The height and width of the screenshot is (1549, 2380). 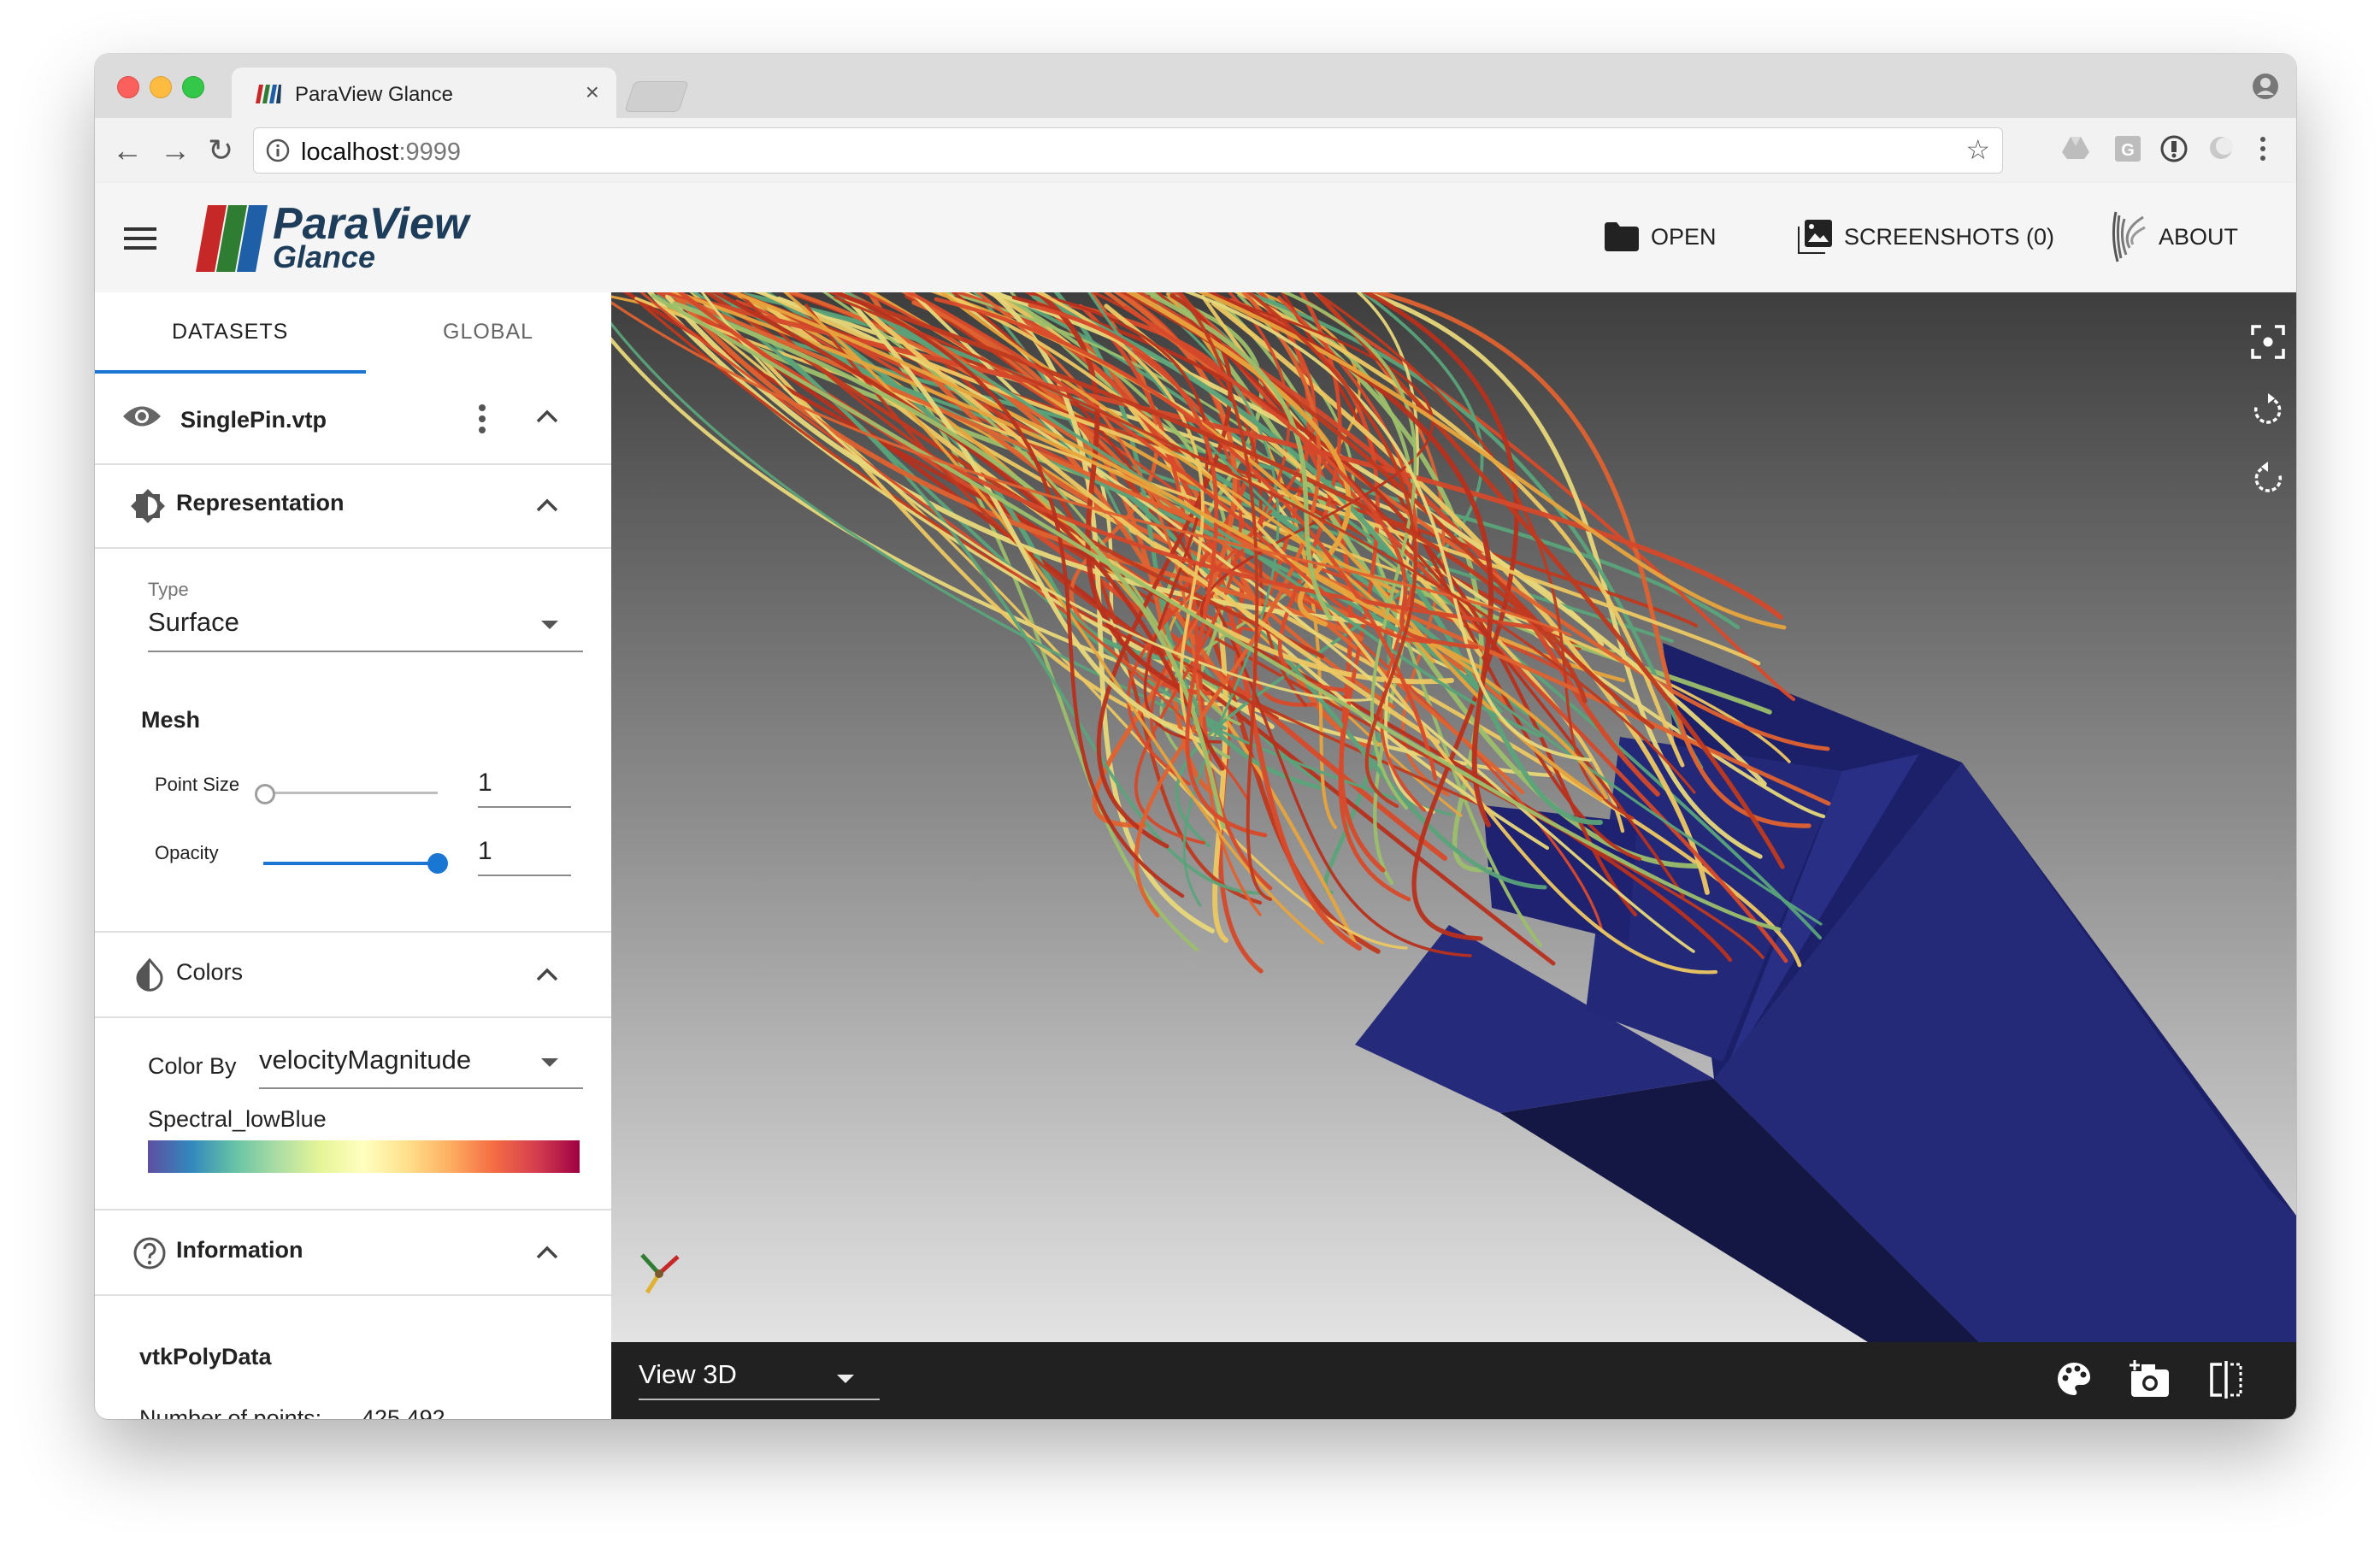 I want to click on drive-extension-icon, so click(x=2076, y=148).